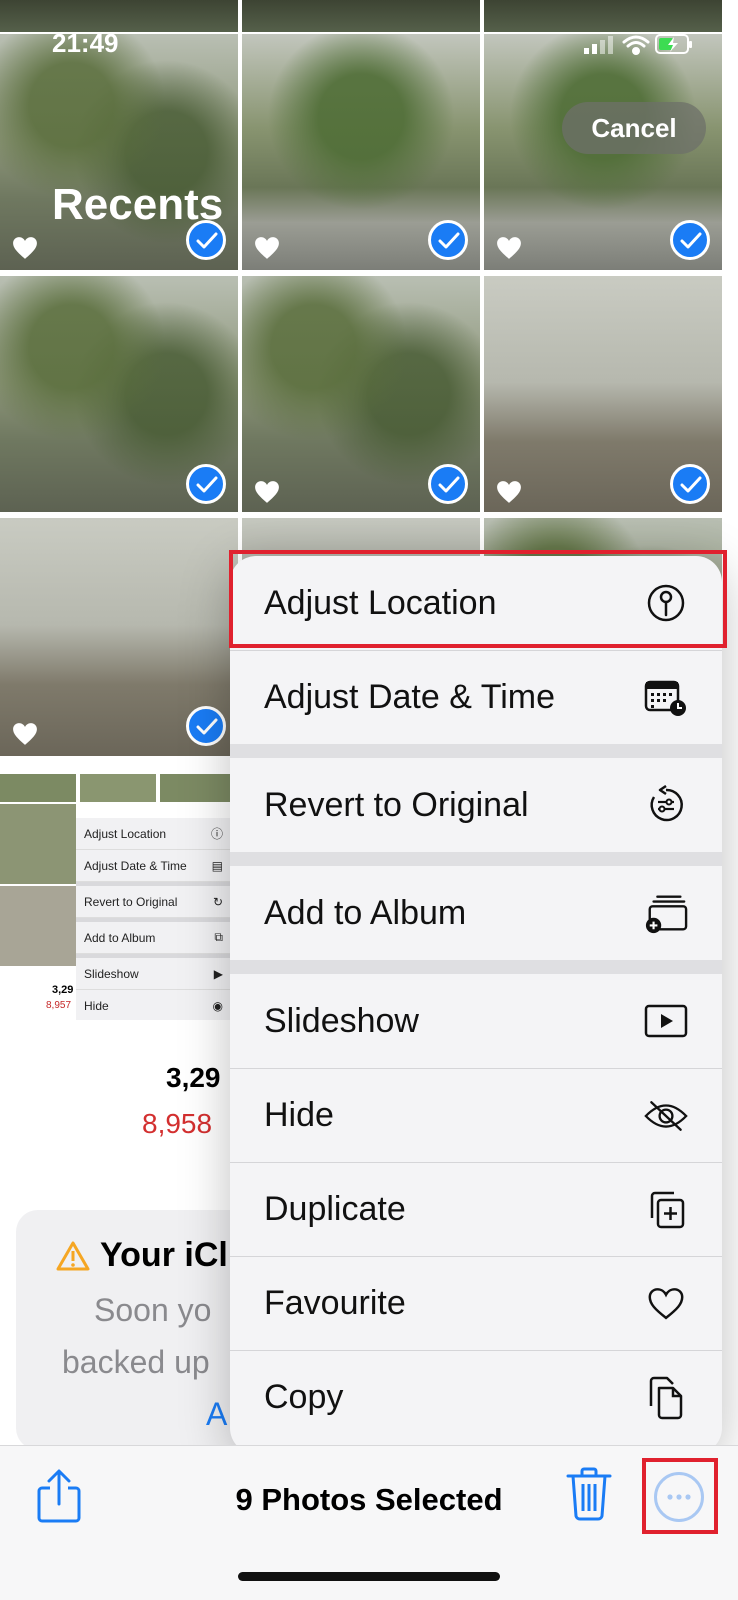  What do you see at coordinates (153, 1005) in the screenshot?
I see `mini-menu-item: Hide ◉` at bounding box center [153, 1005].